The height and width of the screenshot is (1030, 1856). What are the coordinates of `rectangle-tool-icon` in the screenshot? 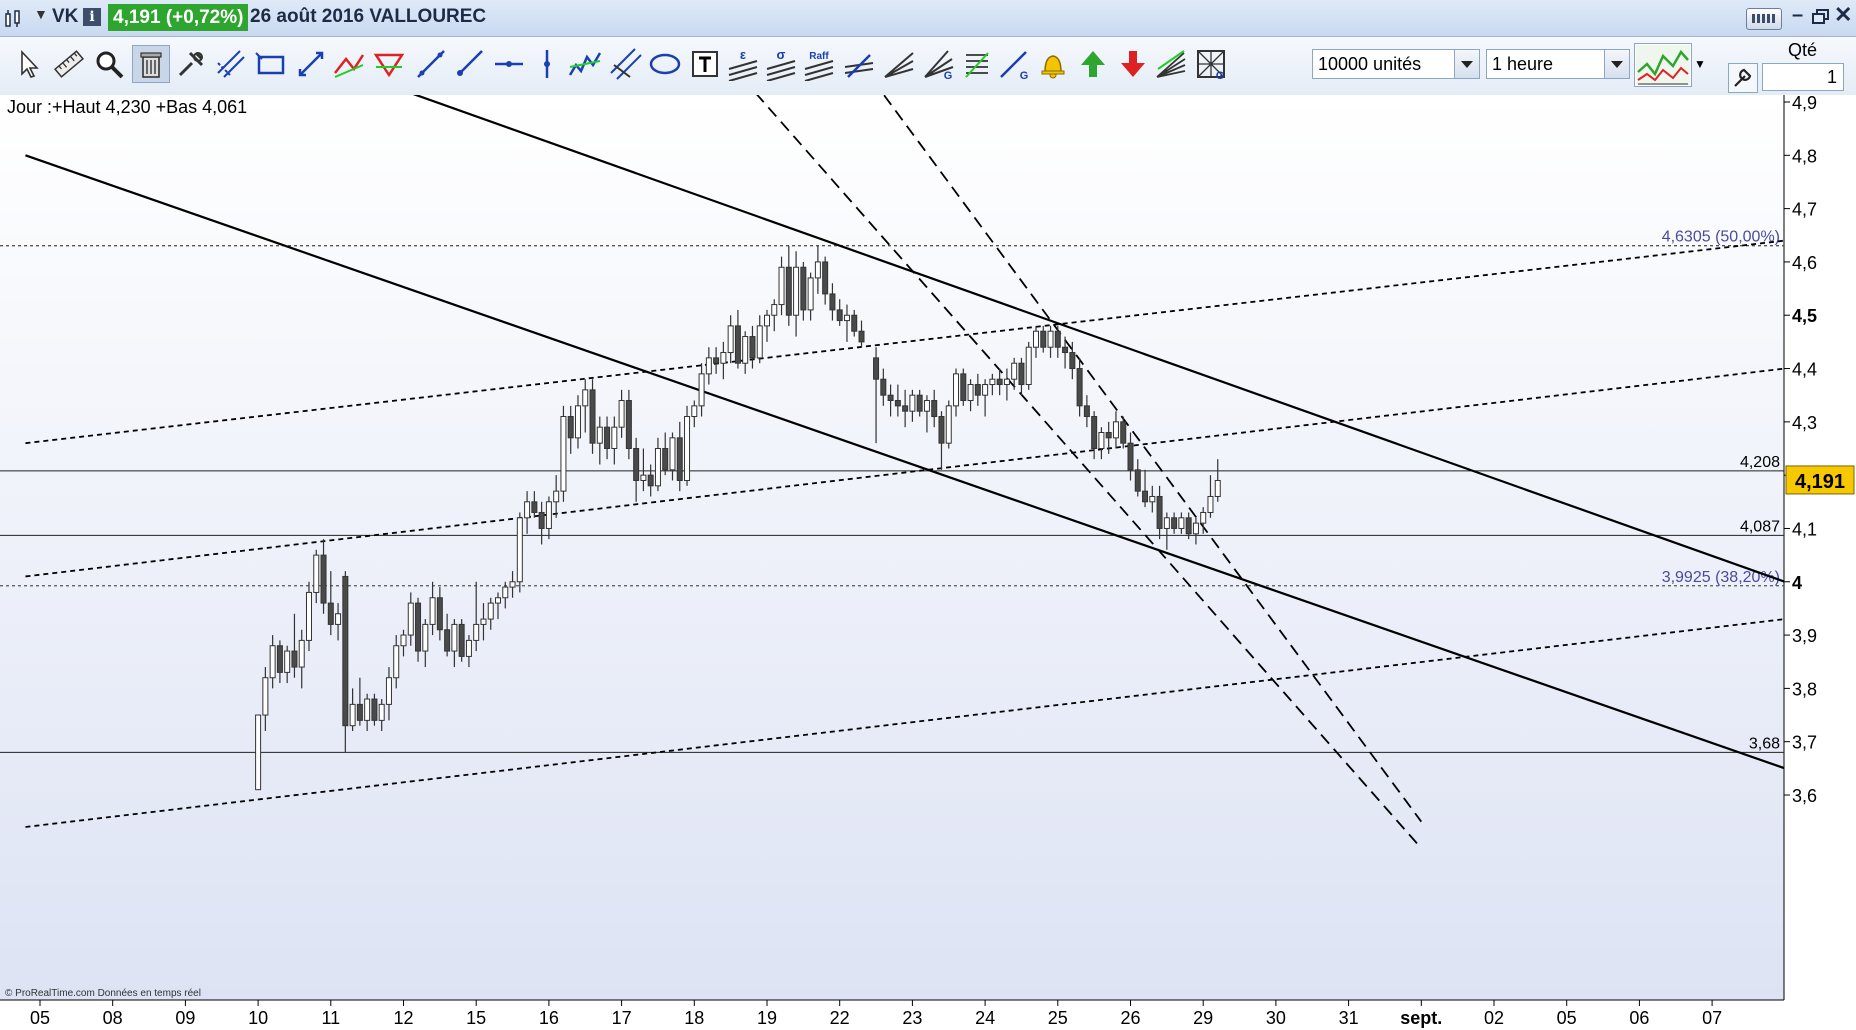 It's located at (271, 64).